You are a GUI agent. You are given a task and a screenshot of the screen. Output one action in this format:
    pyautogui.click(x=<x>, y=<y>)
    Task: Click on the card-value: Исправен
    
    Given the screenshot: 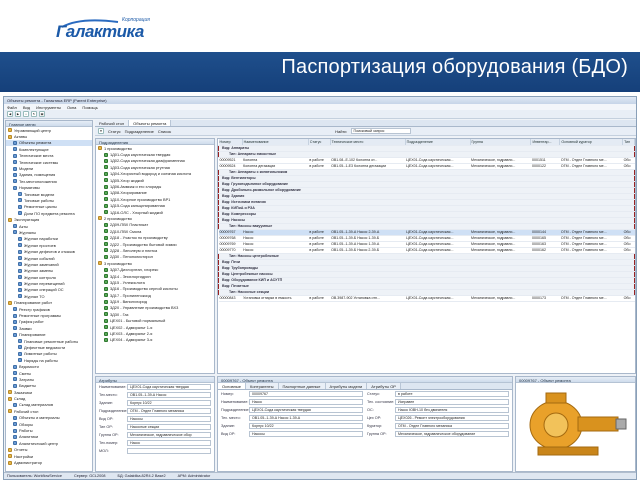 What is the action you would take?
    pyautogui.click(x=452, y=402)
    